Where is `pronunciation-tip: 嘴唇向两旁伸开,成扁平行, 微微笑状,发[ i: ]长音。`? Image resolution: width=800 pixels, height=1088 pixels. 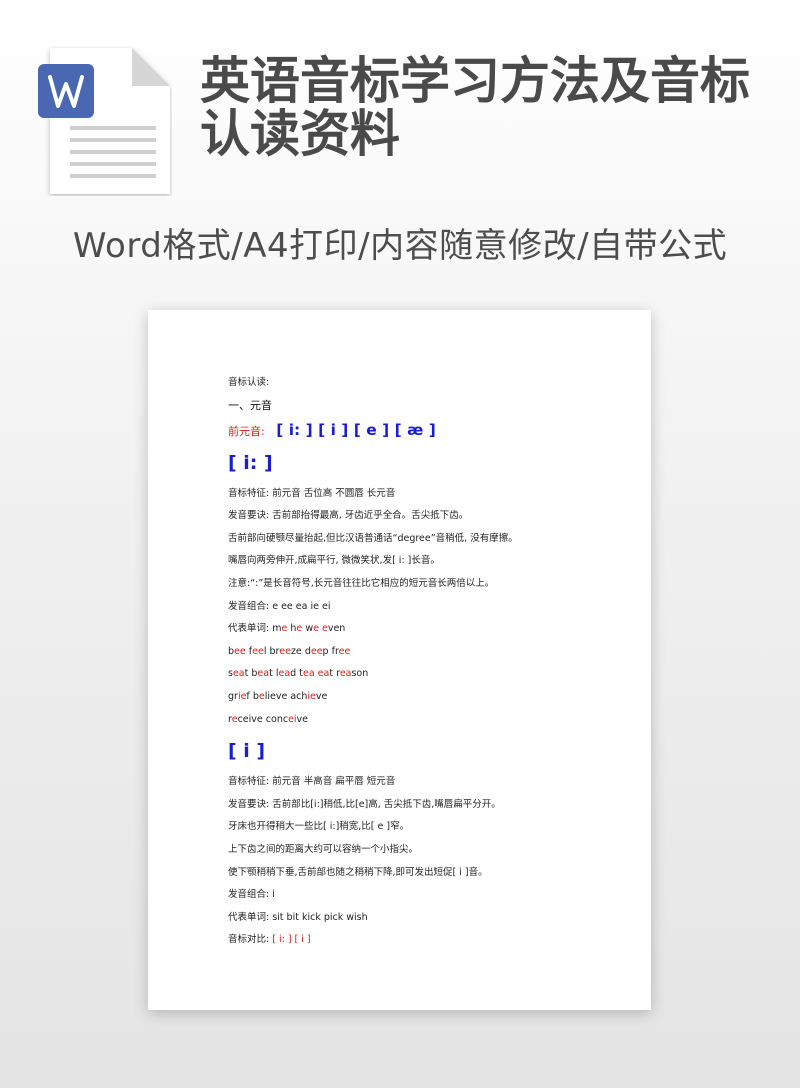 pronunciation-tip: 嘴唇向两旁伸开,成扁平行, 微微笑状,发[ i: ]长音。 is located at coordinates (334, 561).